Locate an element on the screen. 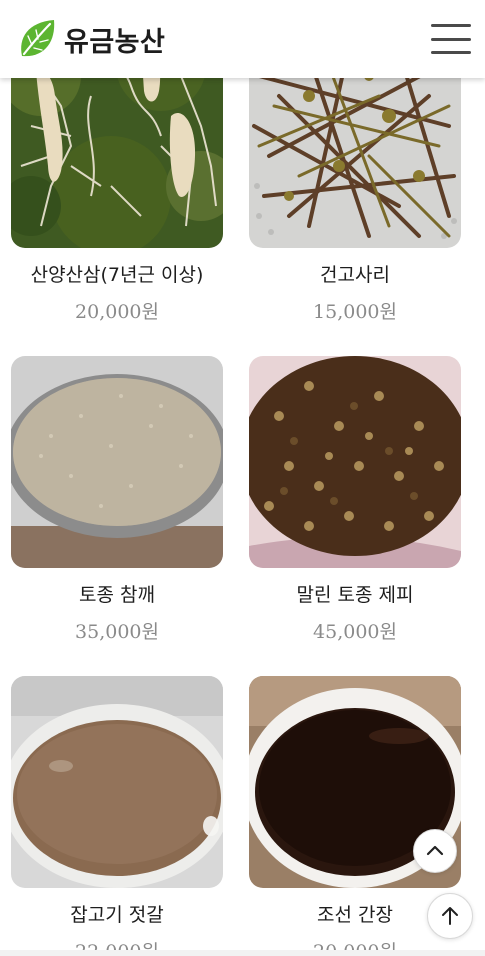 This screenshot has width=485, height=956. product-card-fish-sauce: 잡고기 젓갈 22,000원 is located at coordinates (117, 816).